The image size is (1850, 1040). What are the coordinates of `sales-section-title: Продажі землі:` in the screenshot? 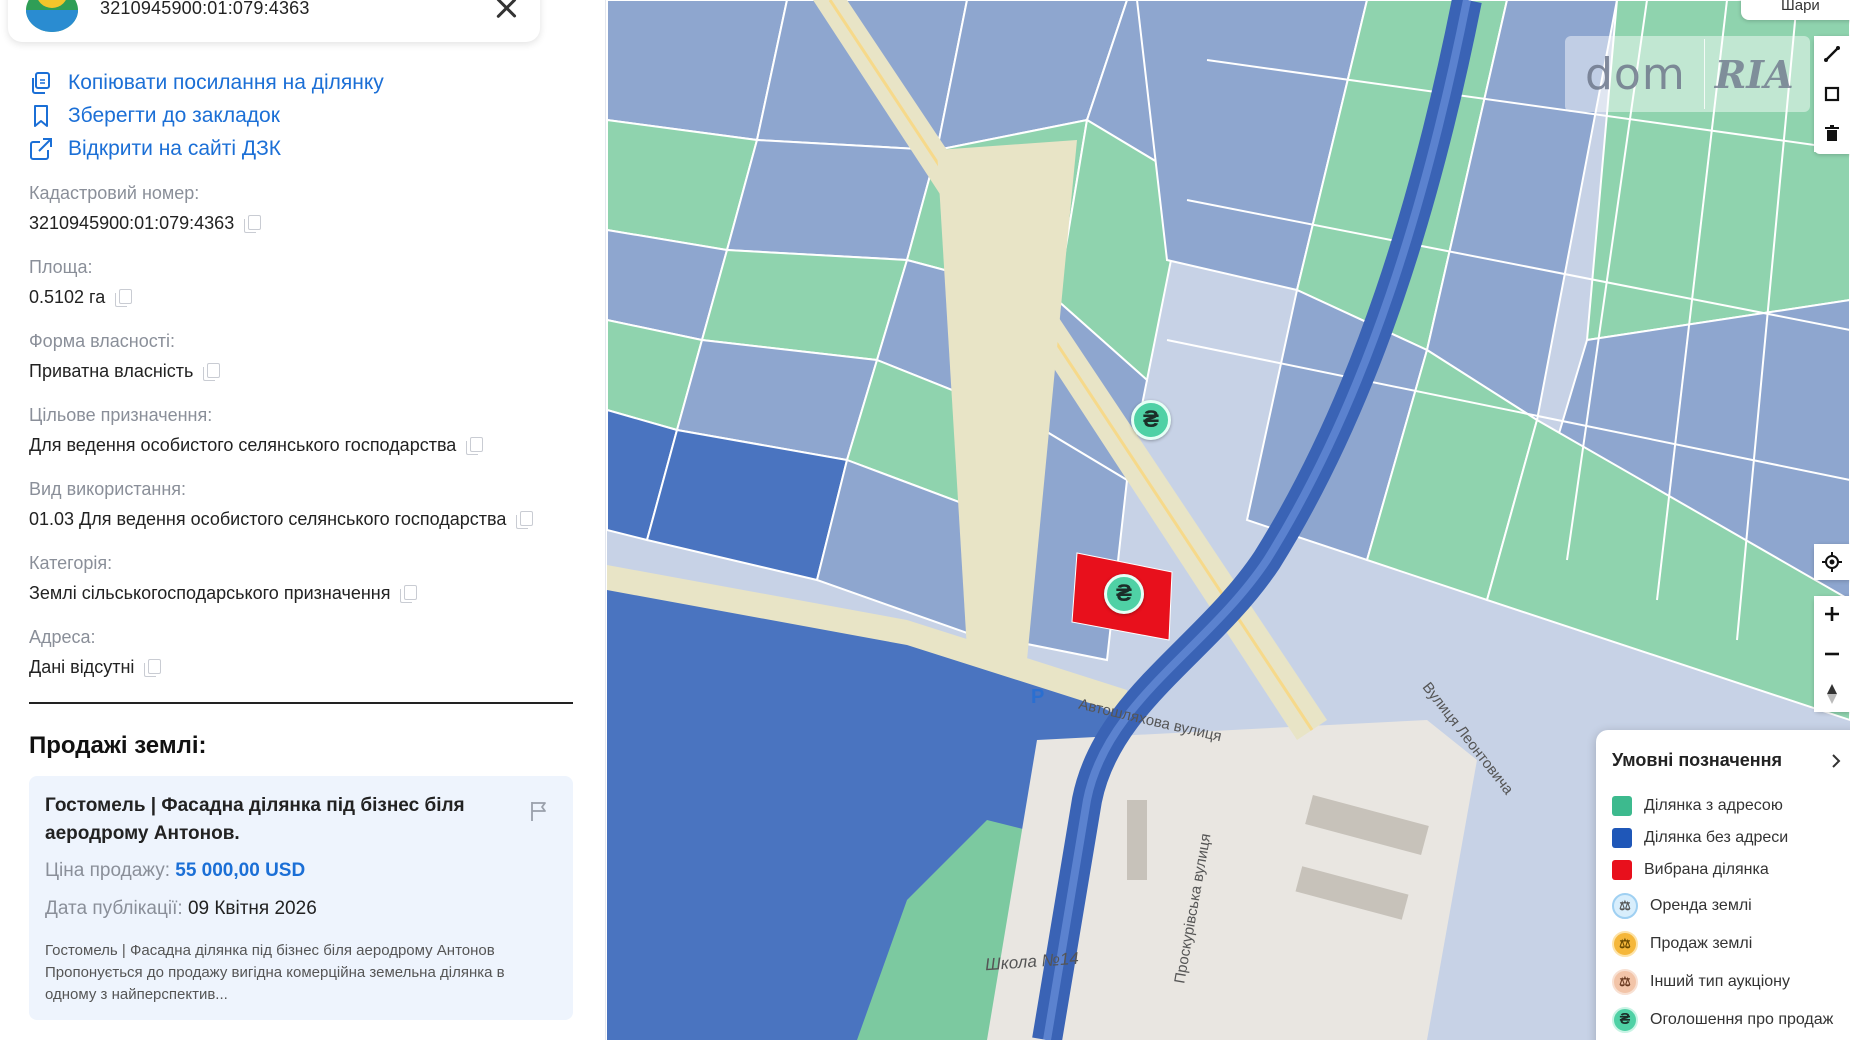 It's located at (118, 745).